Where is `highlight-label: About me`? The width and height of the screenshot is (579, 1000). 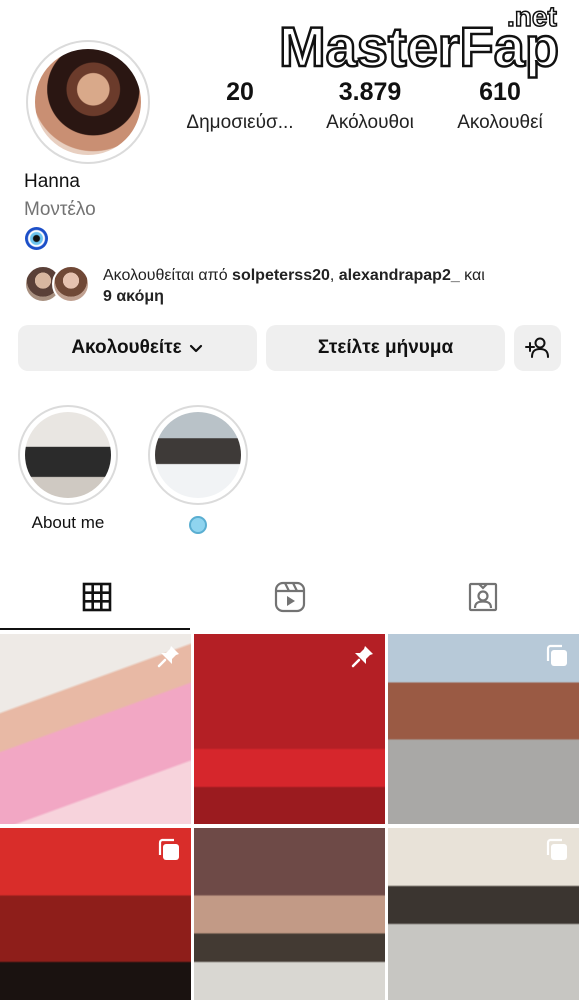
highlight-label: About me is located at coordinates (68, 522).